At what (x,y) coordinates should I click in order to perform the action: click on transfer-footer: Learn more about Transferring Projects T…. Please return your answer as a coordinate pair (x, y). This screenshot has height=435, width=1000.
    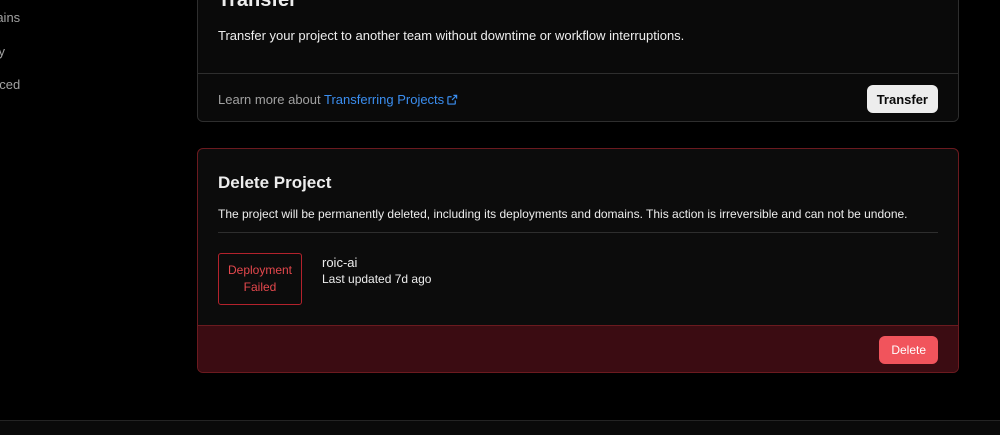
    Looking at the image, I should click on (578, 97).